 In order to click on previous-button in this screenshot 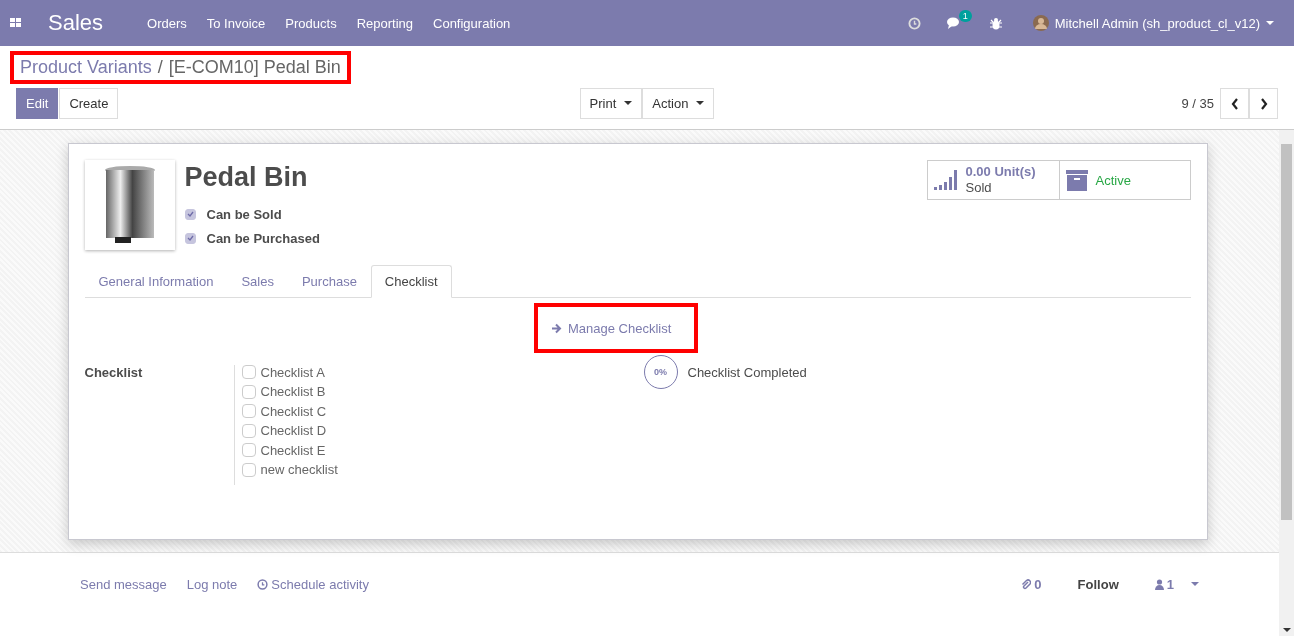, I will do `click(1234, 103)`.